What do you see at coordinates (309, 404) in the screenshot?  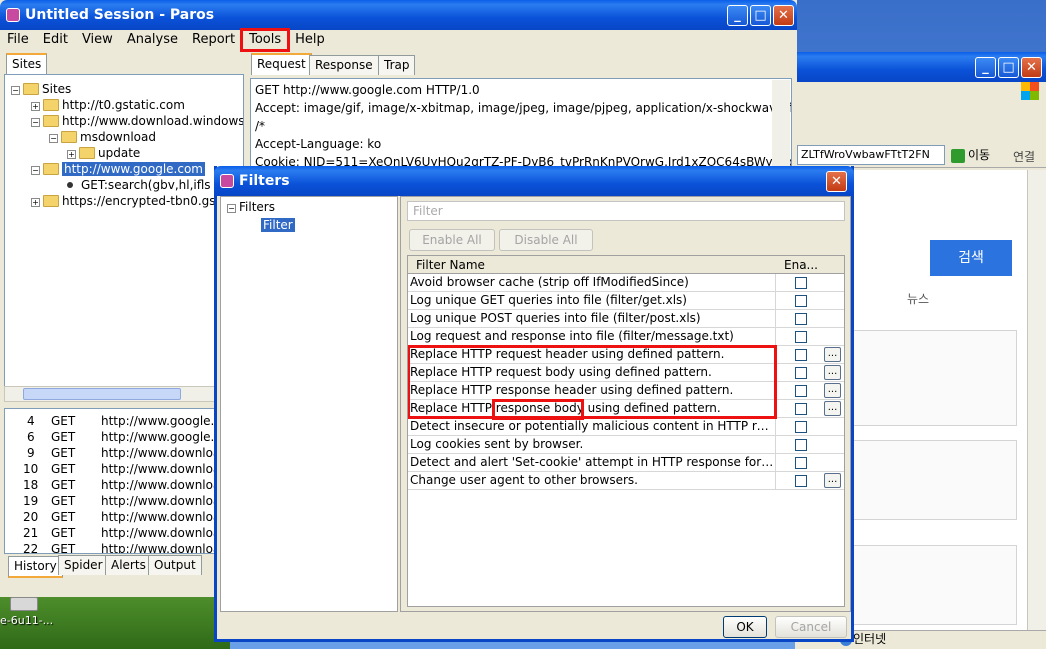 I see `filter-tree: − Filters Filter` at bounding box center [309, 404].